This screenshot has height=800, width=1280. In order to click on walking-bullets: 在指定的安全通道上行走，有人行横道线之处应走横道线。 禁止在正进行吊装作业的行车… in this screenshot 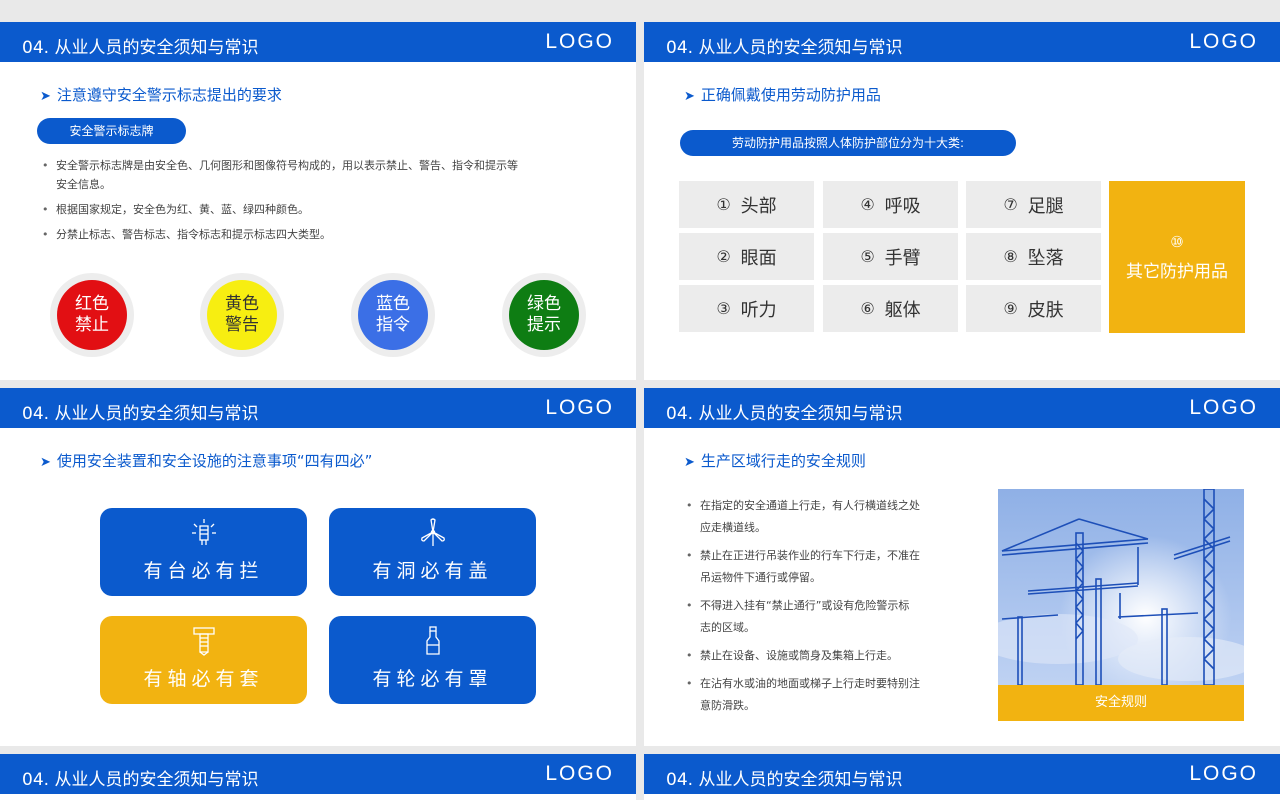, I will do `click(829, 606)`.